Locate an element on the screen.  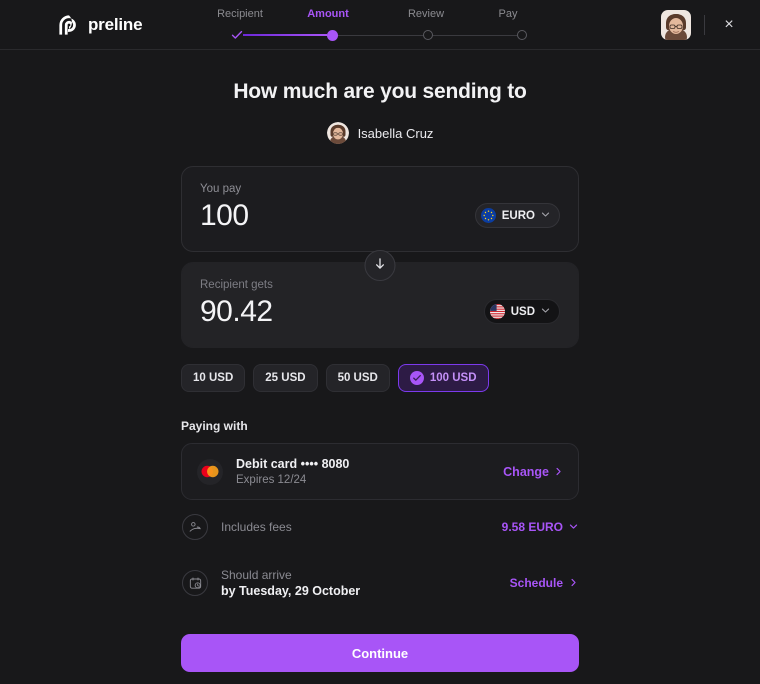
schedule-button: Schedule is located at coordinates (544, 583).